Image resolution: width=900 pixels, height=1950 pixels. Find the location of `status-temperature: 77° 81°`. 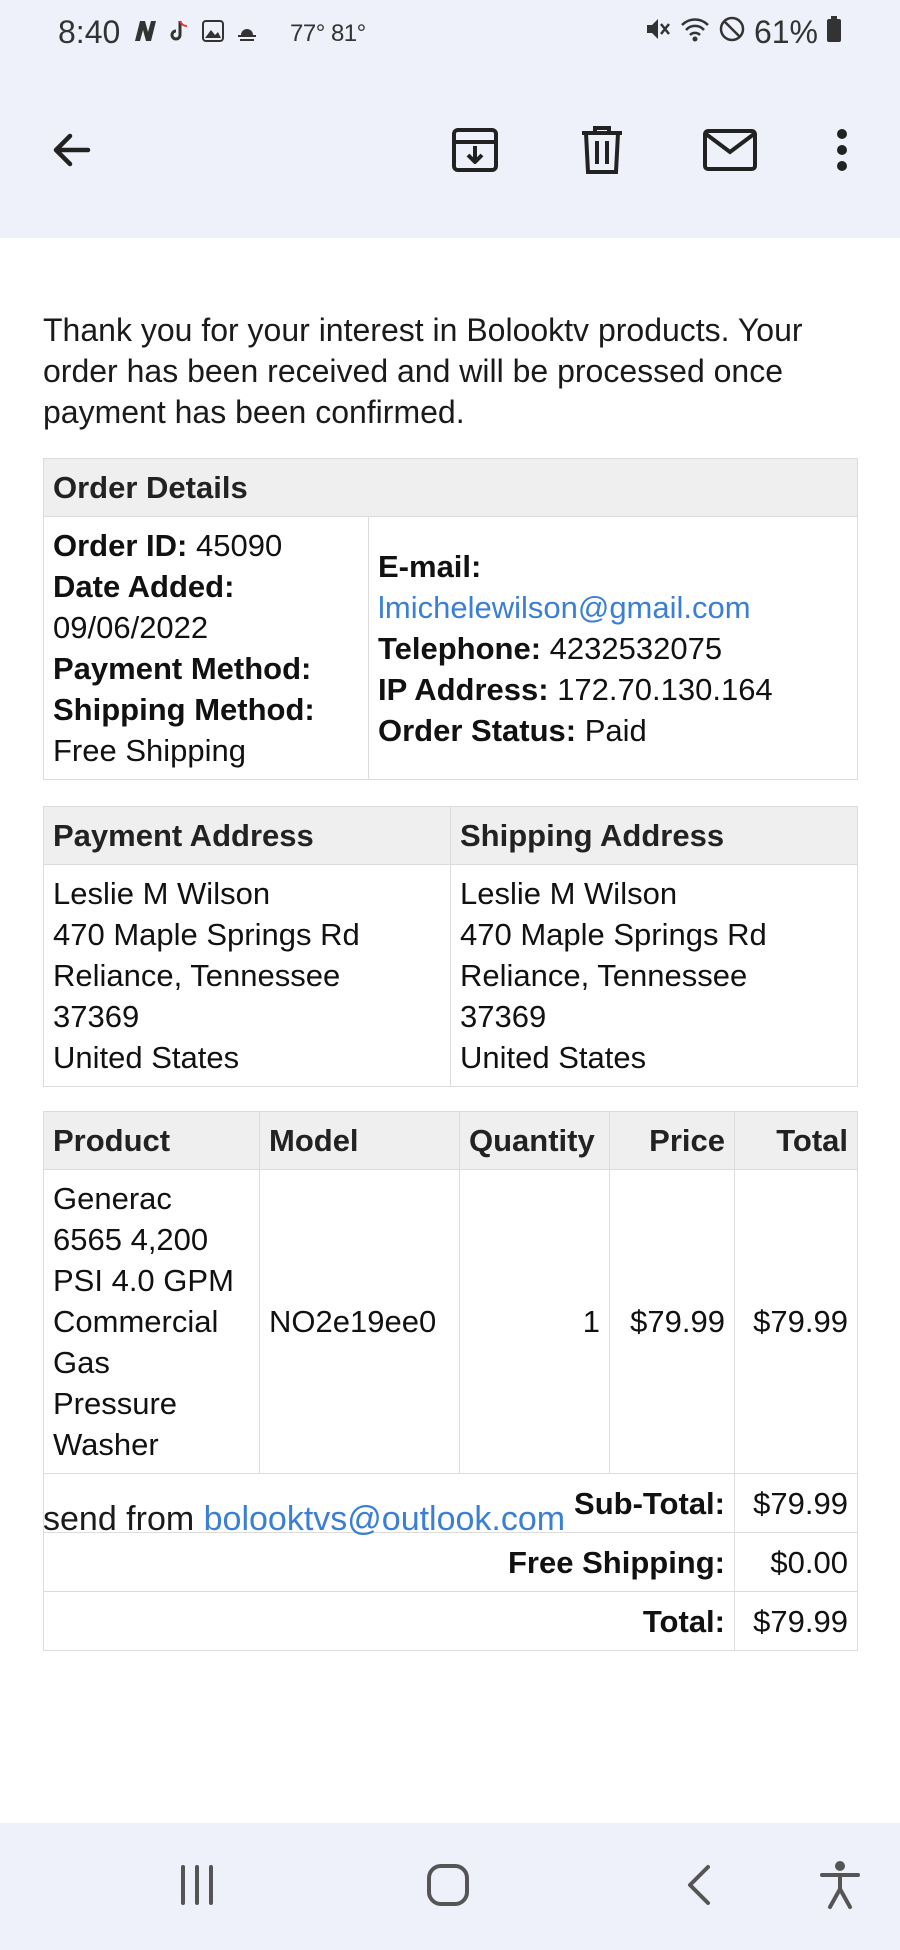

status-temperature: 77° 81° is located at coordinates (328, 33).